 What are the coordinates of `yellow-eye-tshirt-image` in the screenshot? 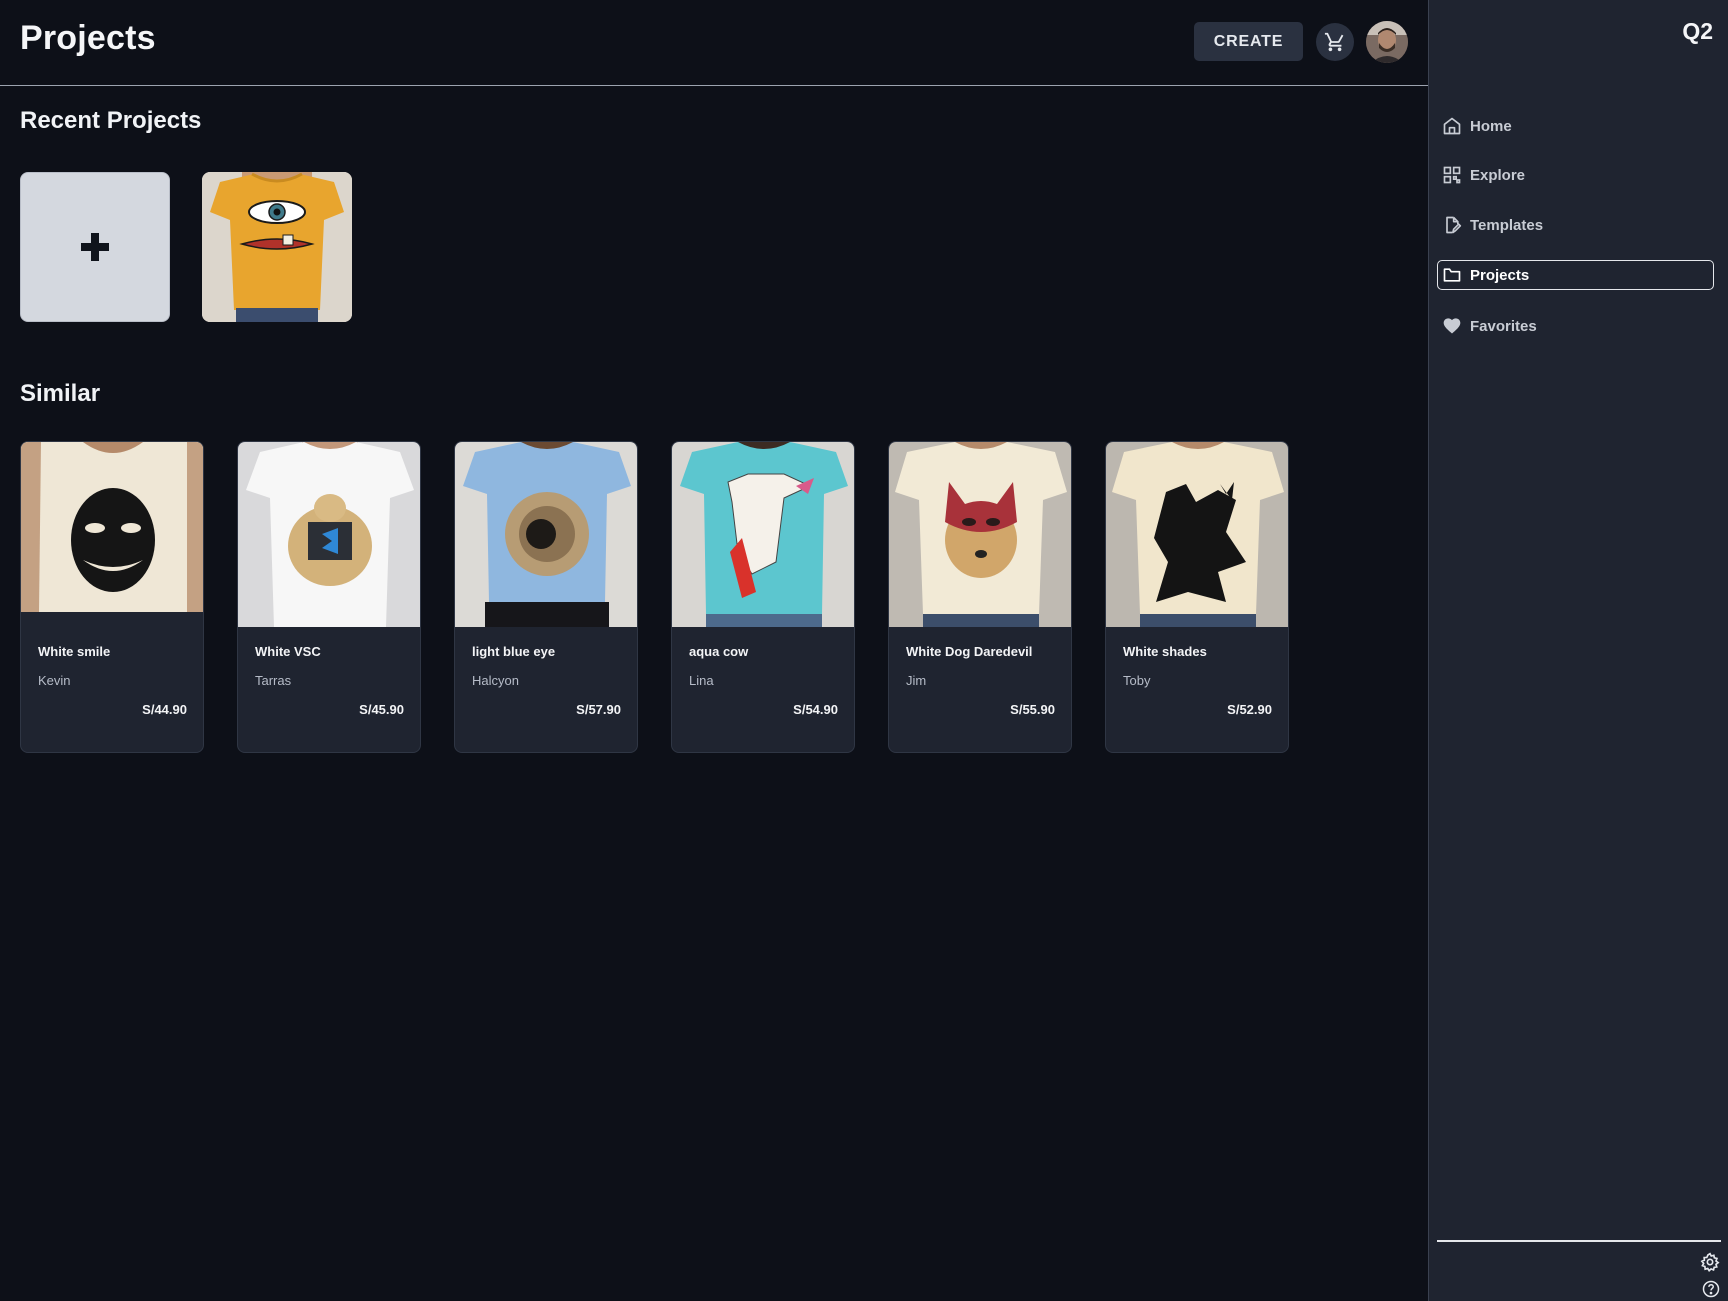 It's located at (277, 247).